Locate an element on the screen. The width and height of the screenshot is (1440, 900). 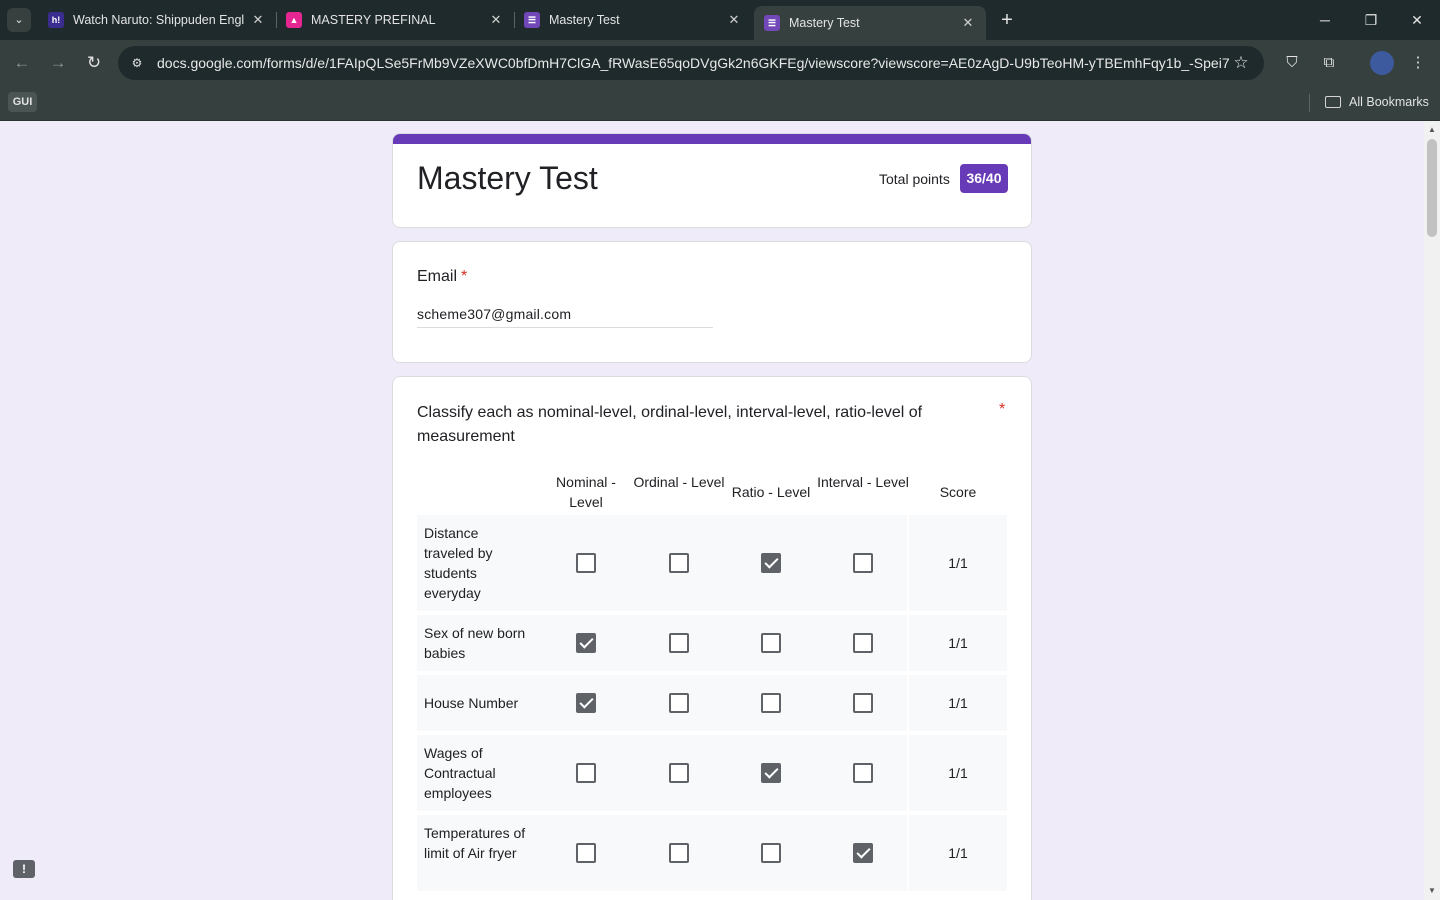
scroll-up-arrow-icon: ▲ is located at coordinates (1432, 130).